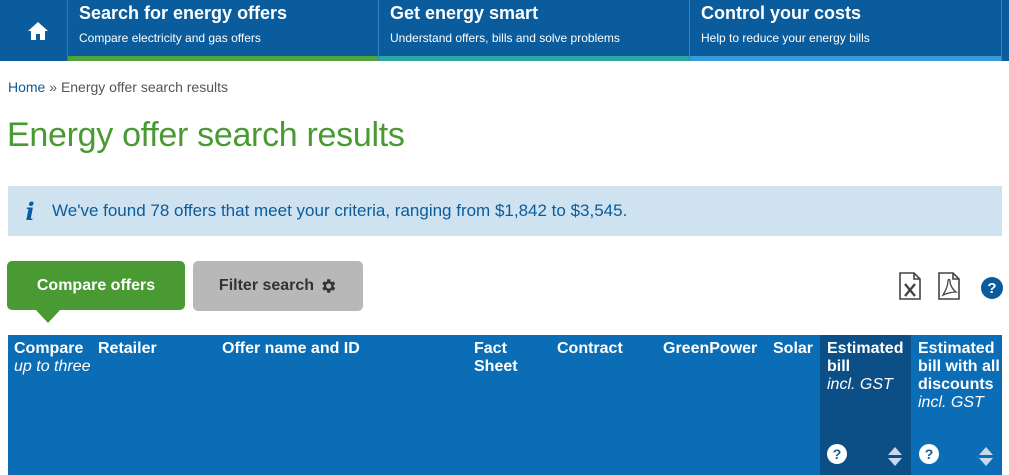 This screenshot has height=475, width=1009. What do you see at coordinates (986, 457) in the screenshot?
I see `sort-estimated-bill-discounts-icon` at bounding box center [986, 457].